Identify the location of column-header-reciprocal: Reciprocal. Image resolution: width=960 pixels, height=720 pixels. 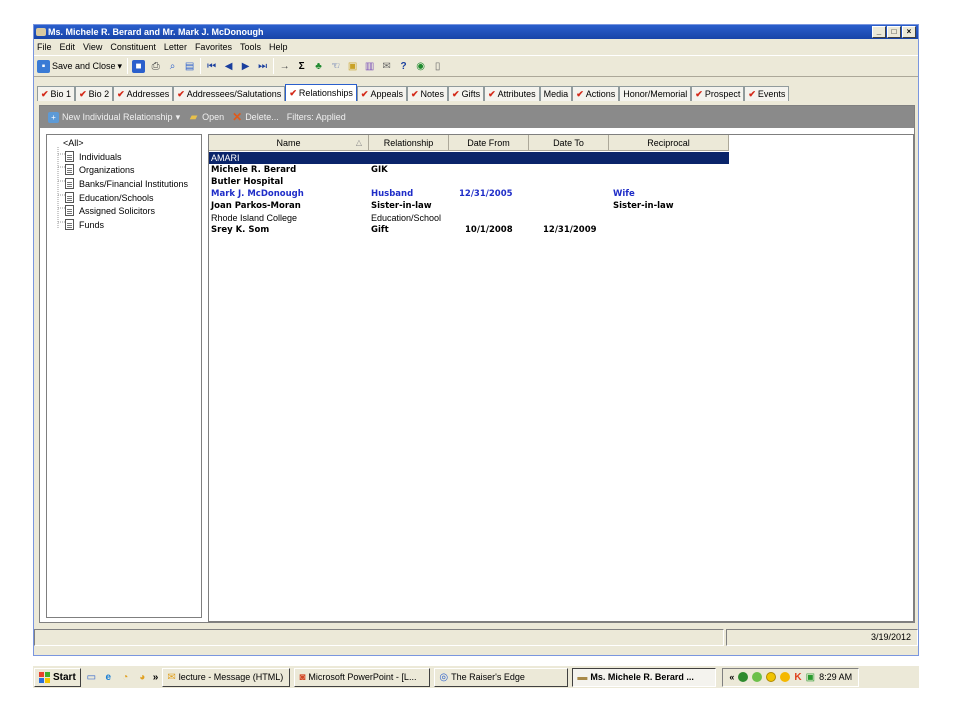
(669, 143).